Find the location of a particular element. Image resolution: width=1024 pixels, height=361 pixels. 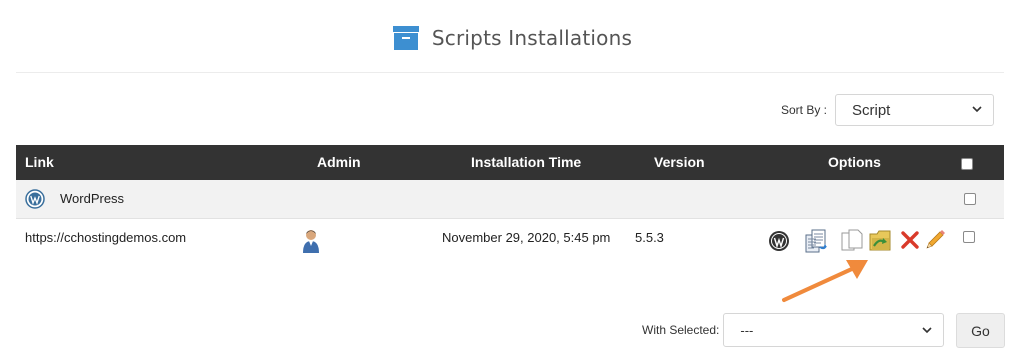

archive-box-icon is located at coordinates (405, 38).